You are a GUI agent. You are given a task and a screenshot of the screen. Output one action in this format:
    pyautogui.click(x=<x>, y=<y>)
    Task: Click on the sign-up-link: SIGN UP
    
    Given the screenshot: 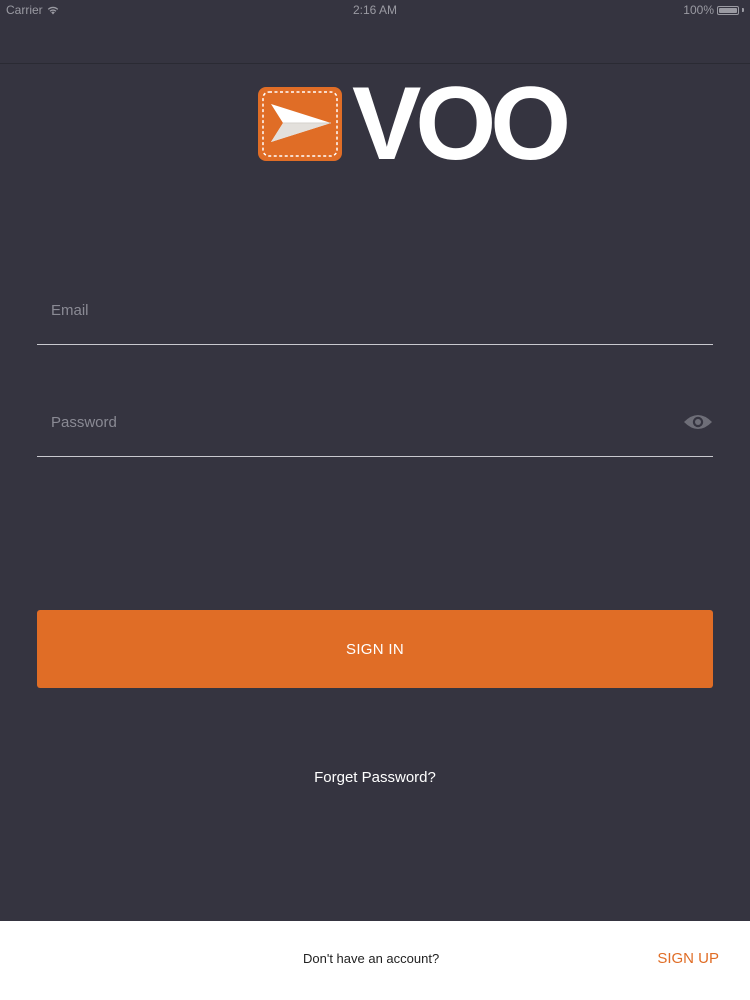 What is the action you would take?
    pyautogui.click(x=688, y=958)
    